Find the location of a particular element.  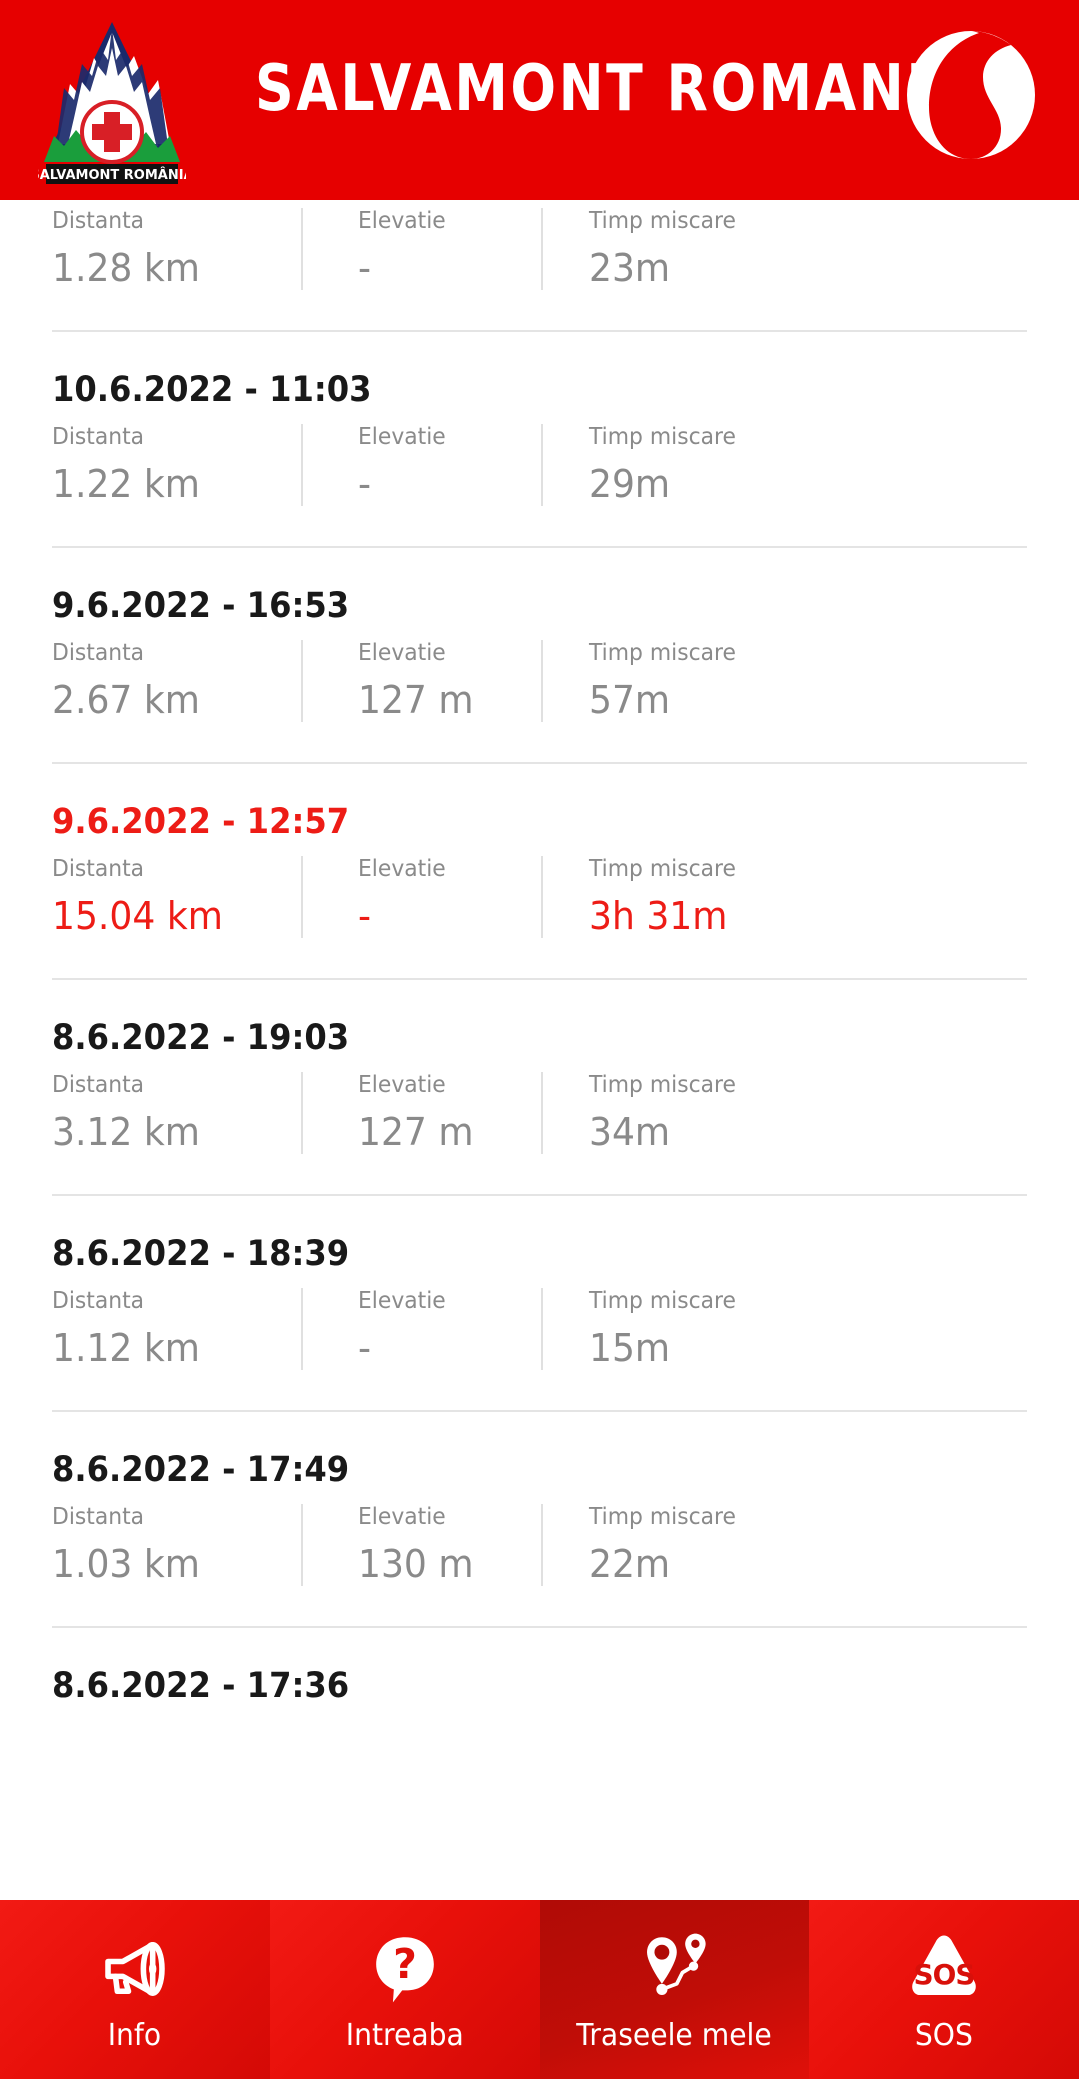

stat-cell: Distanta 1.12 km is located at coordinates (176, 1330).